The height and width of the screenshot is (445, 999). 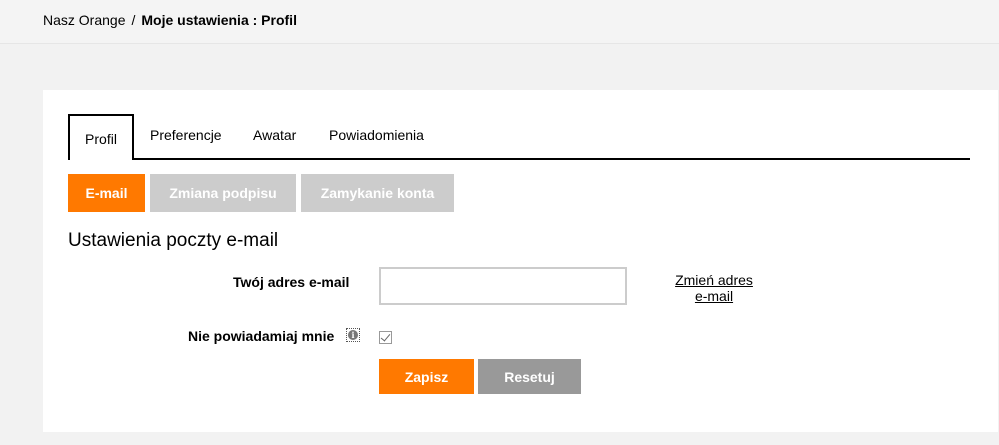 What do you see at coordinates (84, 20) in the screenshot?
I see `breadcrumb-home-link: Nasz Orange` at bounding box center [84, 20].